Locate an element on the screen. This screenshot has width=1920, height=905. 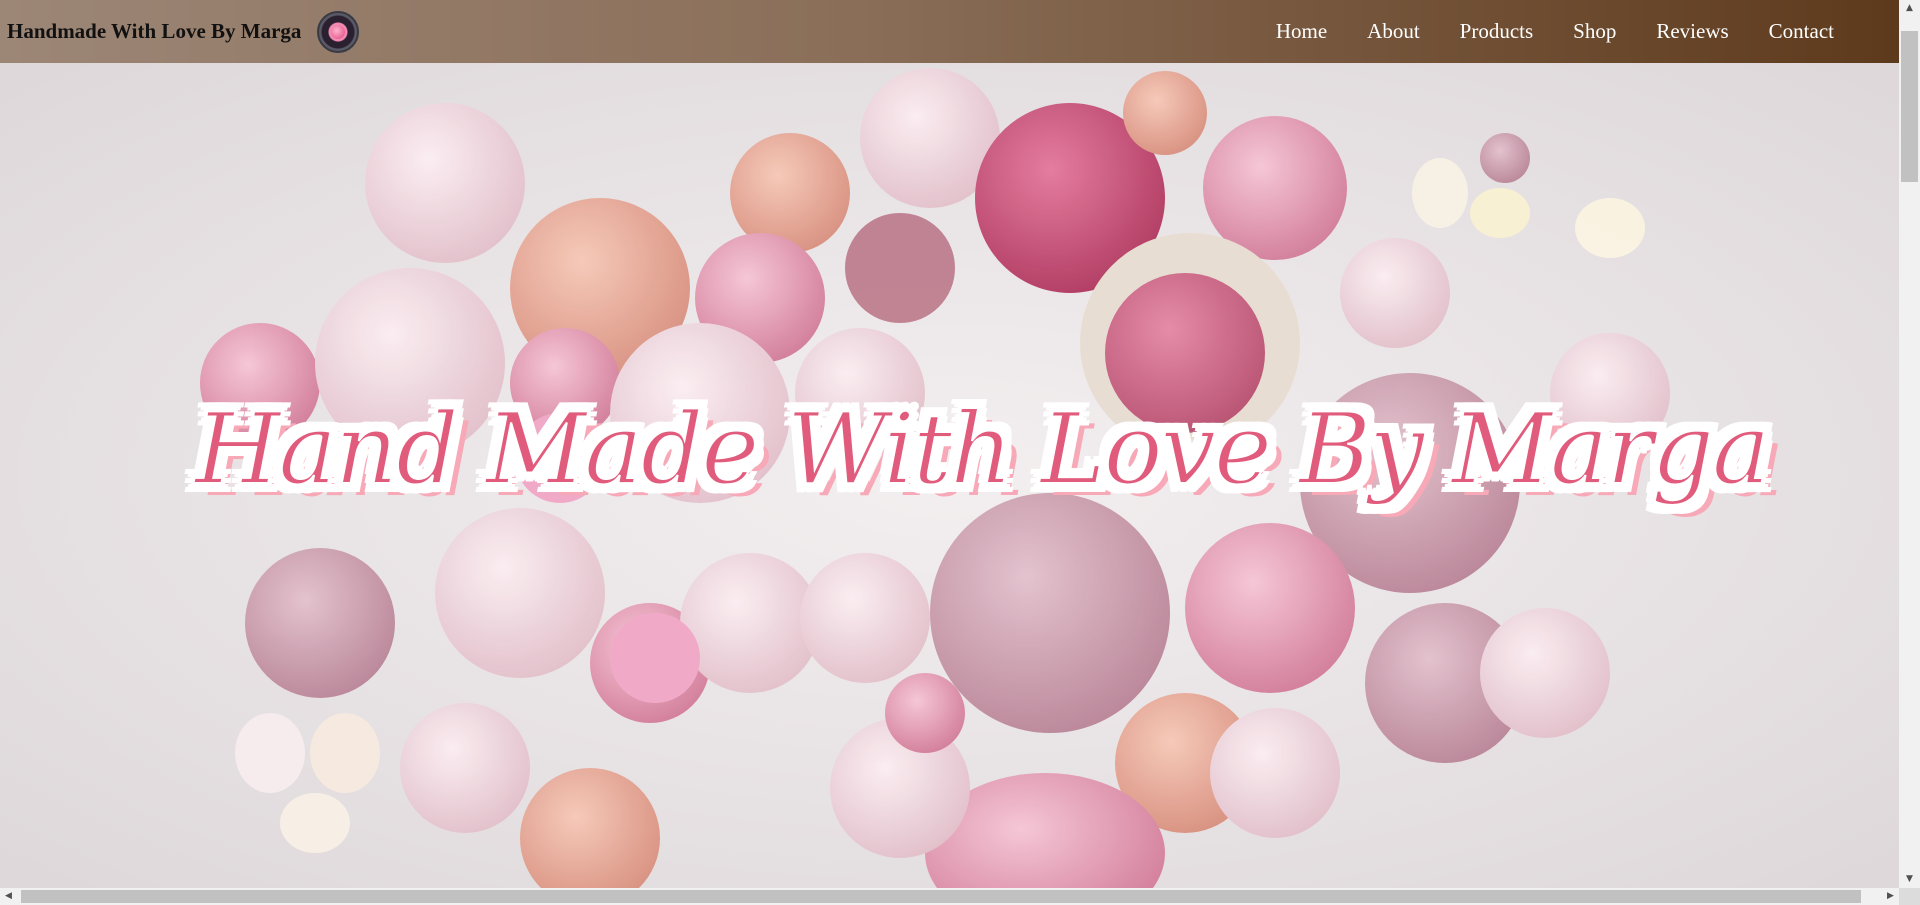
nav-shop-link: Shop is located at coordinates (1594, 31).